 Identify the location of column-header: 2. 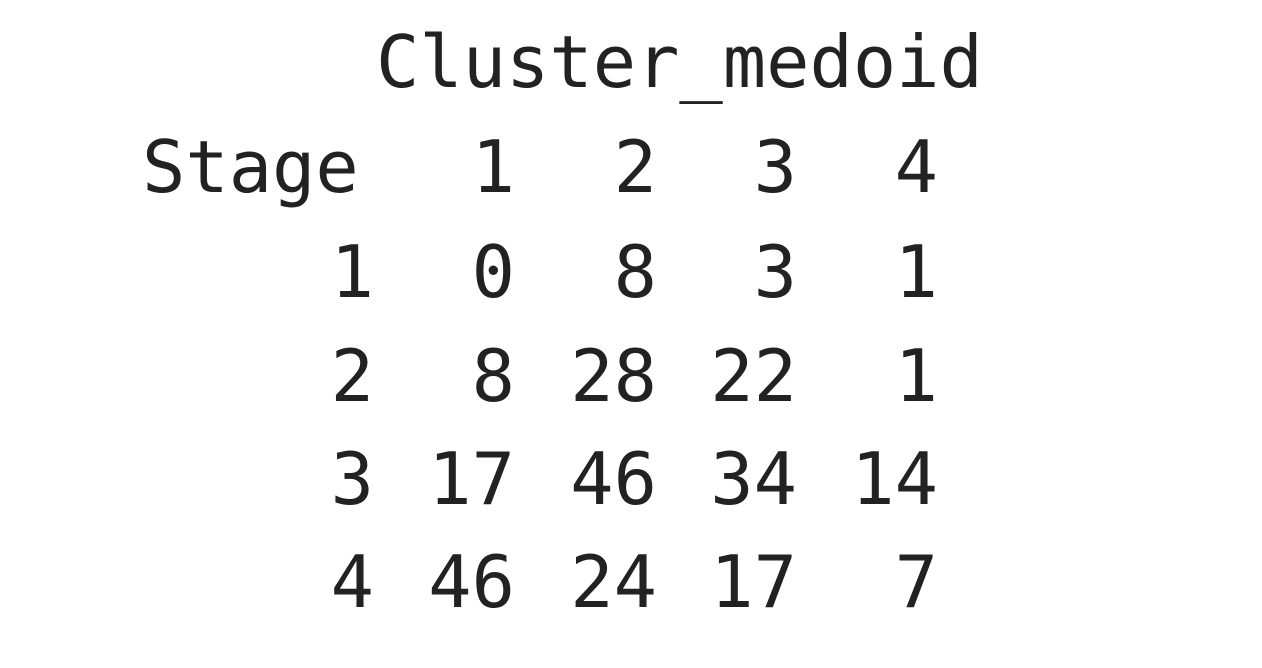
(635, 167).